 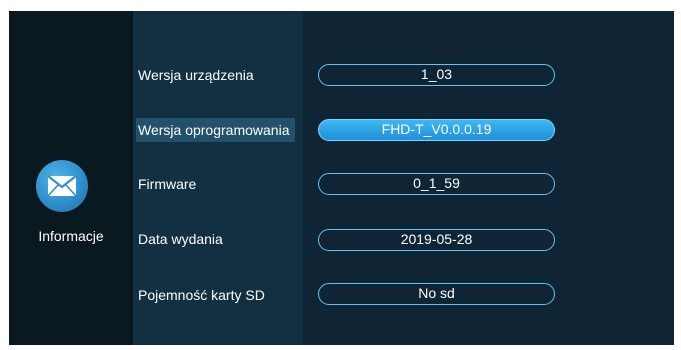 I want to click on label-firmware: Firmware, so click(x=167, y=184).